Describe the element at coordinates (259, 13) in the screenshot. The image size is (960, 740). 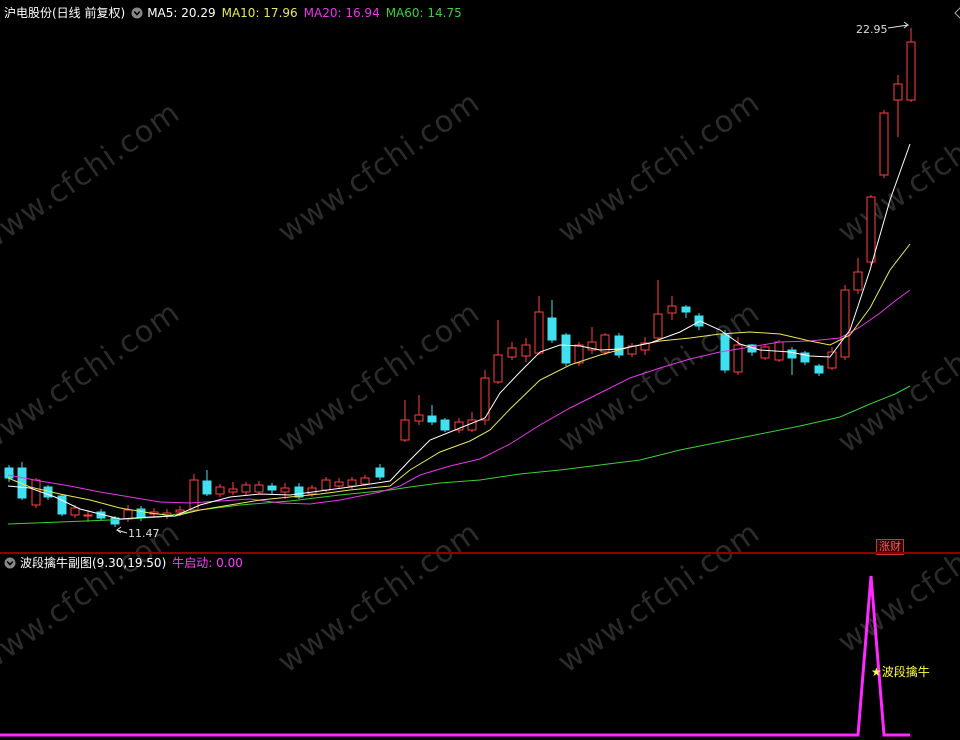
I see `ma10-value: MA10: 17.96` at that location.